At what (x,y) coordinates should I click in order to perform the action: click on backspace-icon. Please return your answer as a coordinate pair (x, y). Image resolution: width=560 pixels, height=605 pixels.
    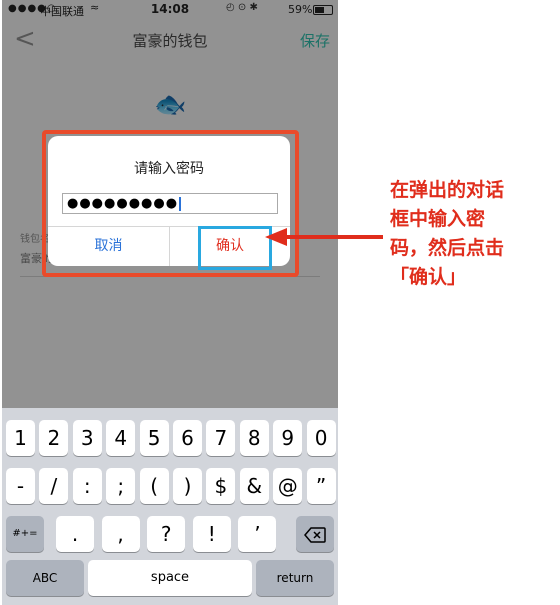
    Looking at the image, I should click on (315, 534).